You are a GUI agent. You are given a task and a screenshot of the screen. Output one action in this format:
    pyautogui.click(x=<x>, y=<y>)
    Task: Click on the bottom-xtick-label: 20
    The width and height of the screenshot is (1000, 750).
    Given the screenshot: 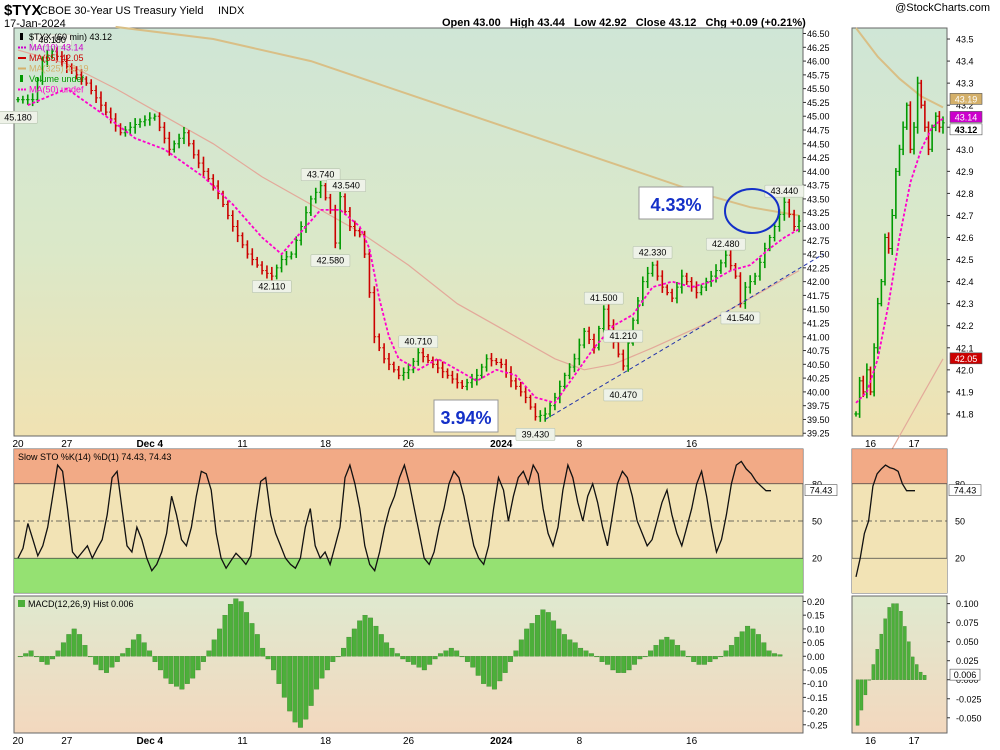 What is the action you would take?
    pyautogui.click(x=18, y=741)
    